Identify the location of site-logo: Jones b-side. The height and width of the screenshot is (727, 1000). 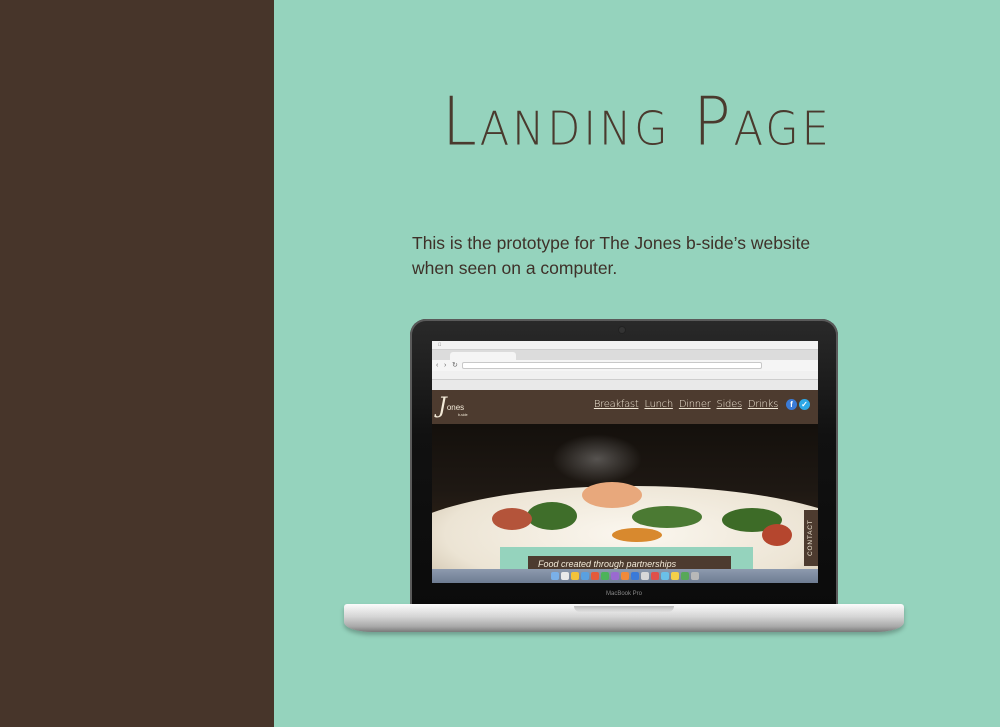
(453, 407).